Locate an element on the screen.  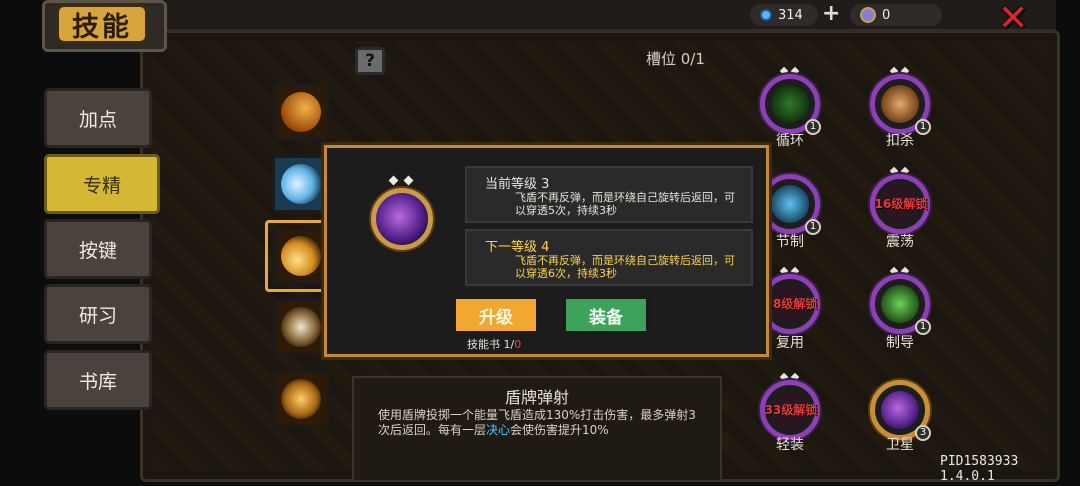
talent-label: 轻装 is located at coordinates (790, 445).